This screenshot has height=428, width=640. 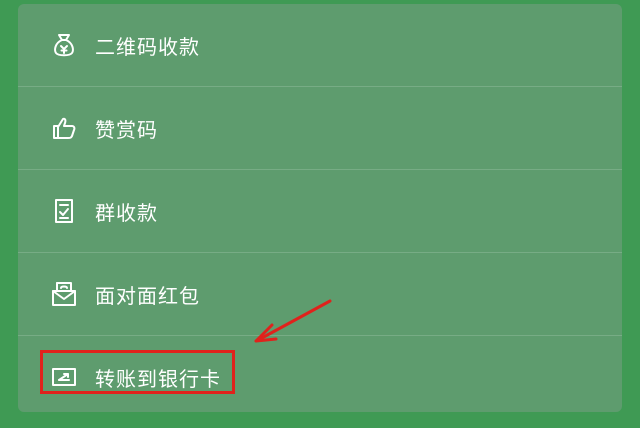 I want to click on menu-item-label: 赞赏码, so click(x=126, y=129).